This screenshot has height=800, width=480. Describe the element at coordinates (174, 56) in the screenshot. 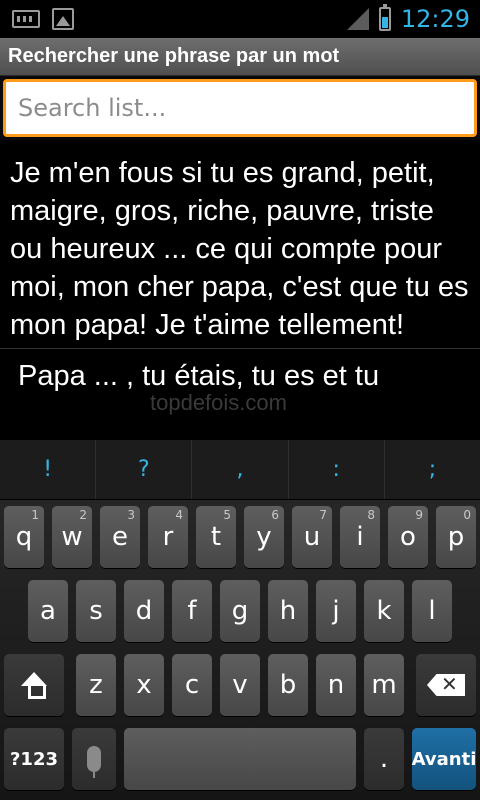

I see `app-title: Rechercher une phrase par un mot` at that location.